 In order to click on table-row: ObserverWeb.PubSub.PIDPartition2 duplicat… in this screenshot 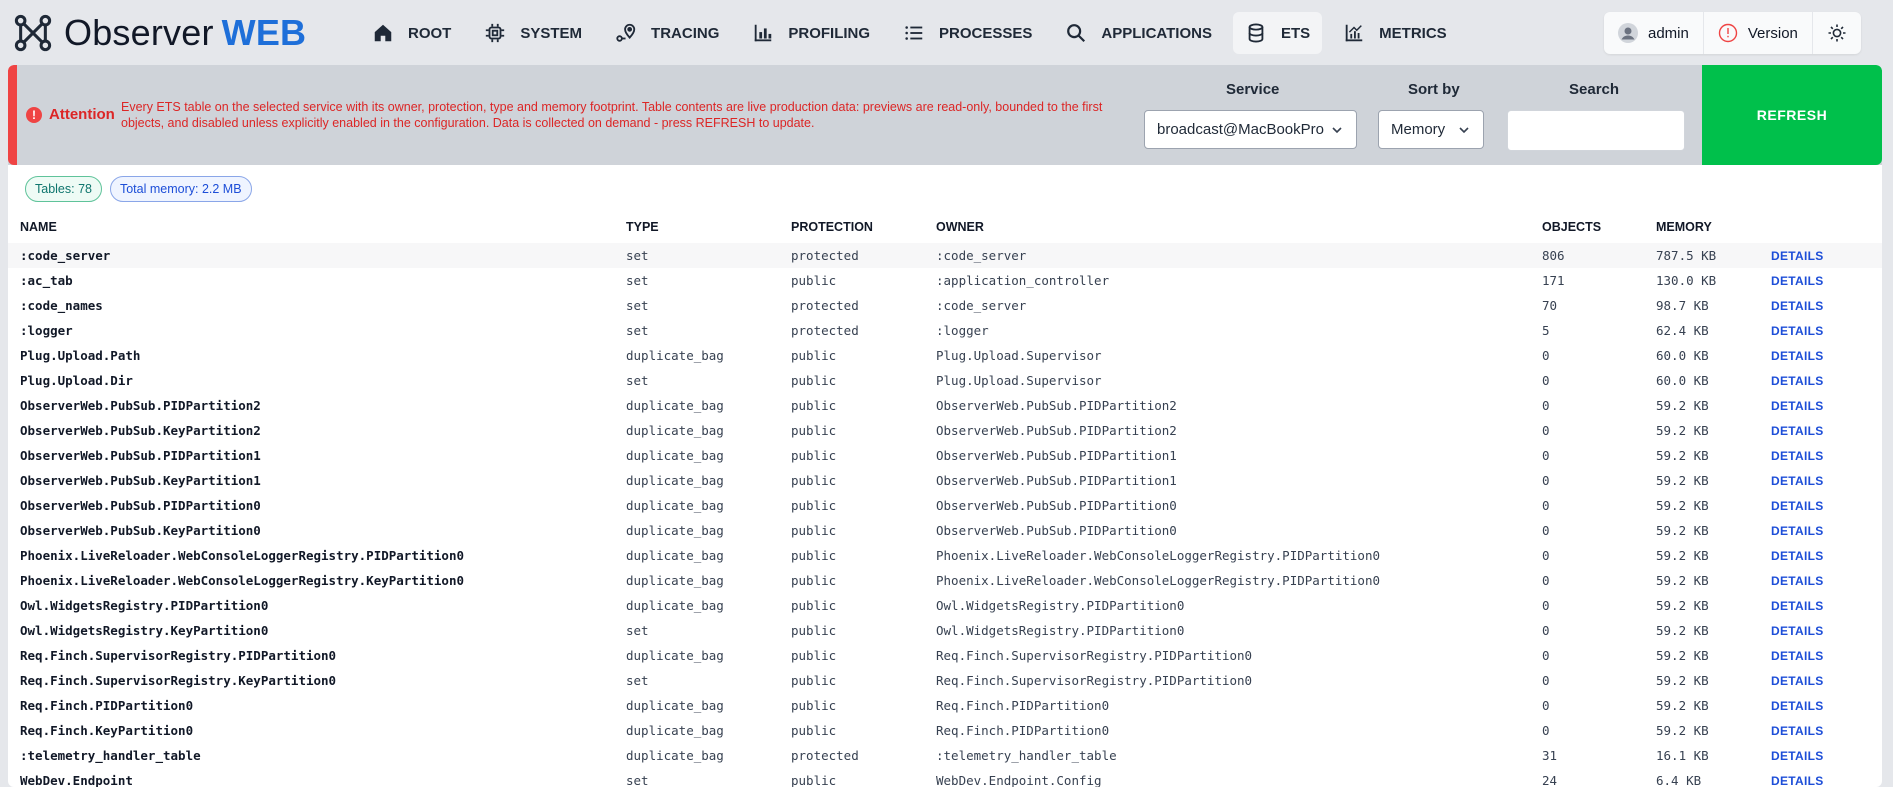, I will do `click(945, 405)`.